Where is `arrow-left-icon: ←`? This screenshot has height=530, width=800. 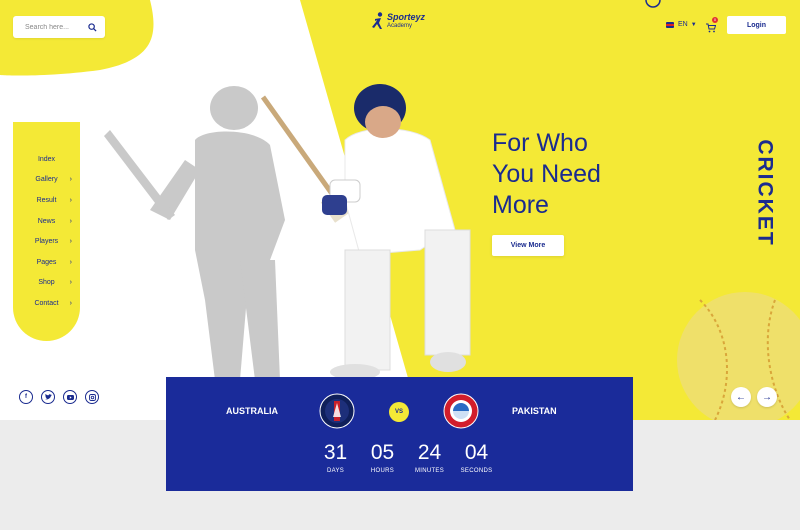
arrow-left-icon: ← is located at coordinates (741, 397).